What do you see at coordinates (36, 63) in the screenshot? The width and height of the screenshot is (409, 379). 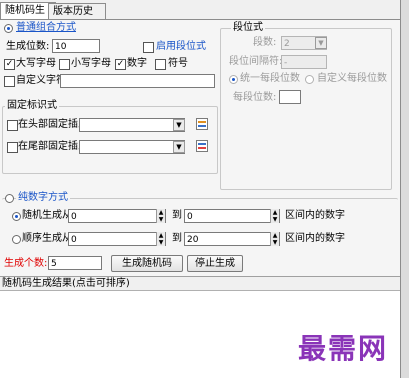 I see `uppercase-label: 大写字母` at bounding box center [36, 63].